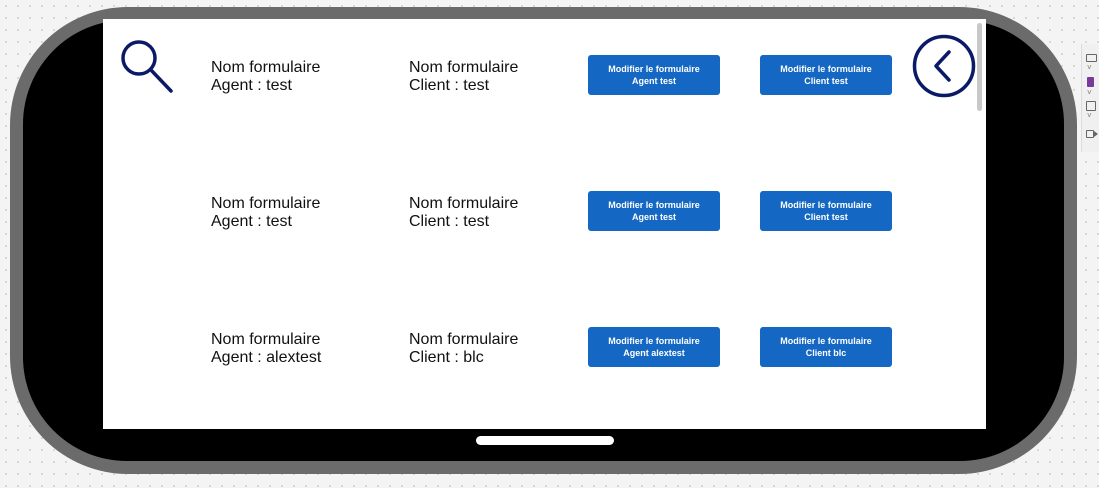 Image resolution: width=1099 pixels, height=488 pixels. What do you see at coordinates (654, 347) in the screenshot?
I see `edit-agent-form-button: Modifier le formulaire Agent alextest` at bounding box center [654, 347].